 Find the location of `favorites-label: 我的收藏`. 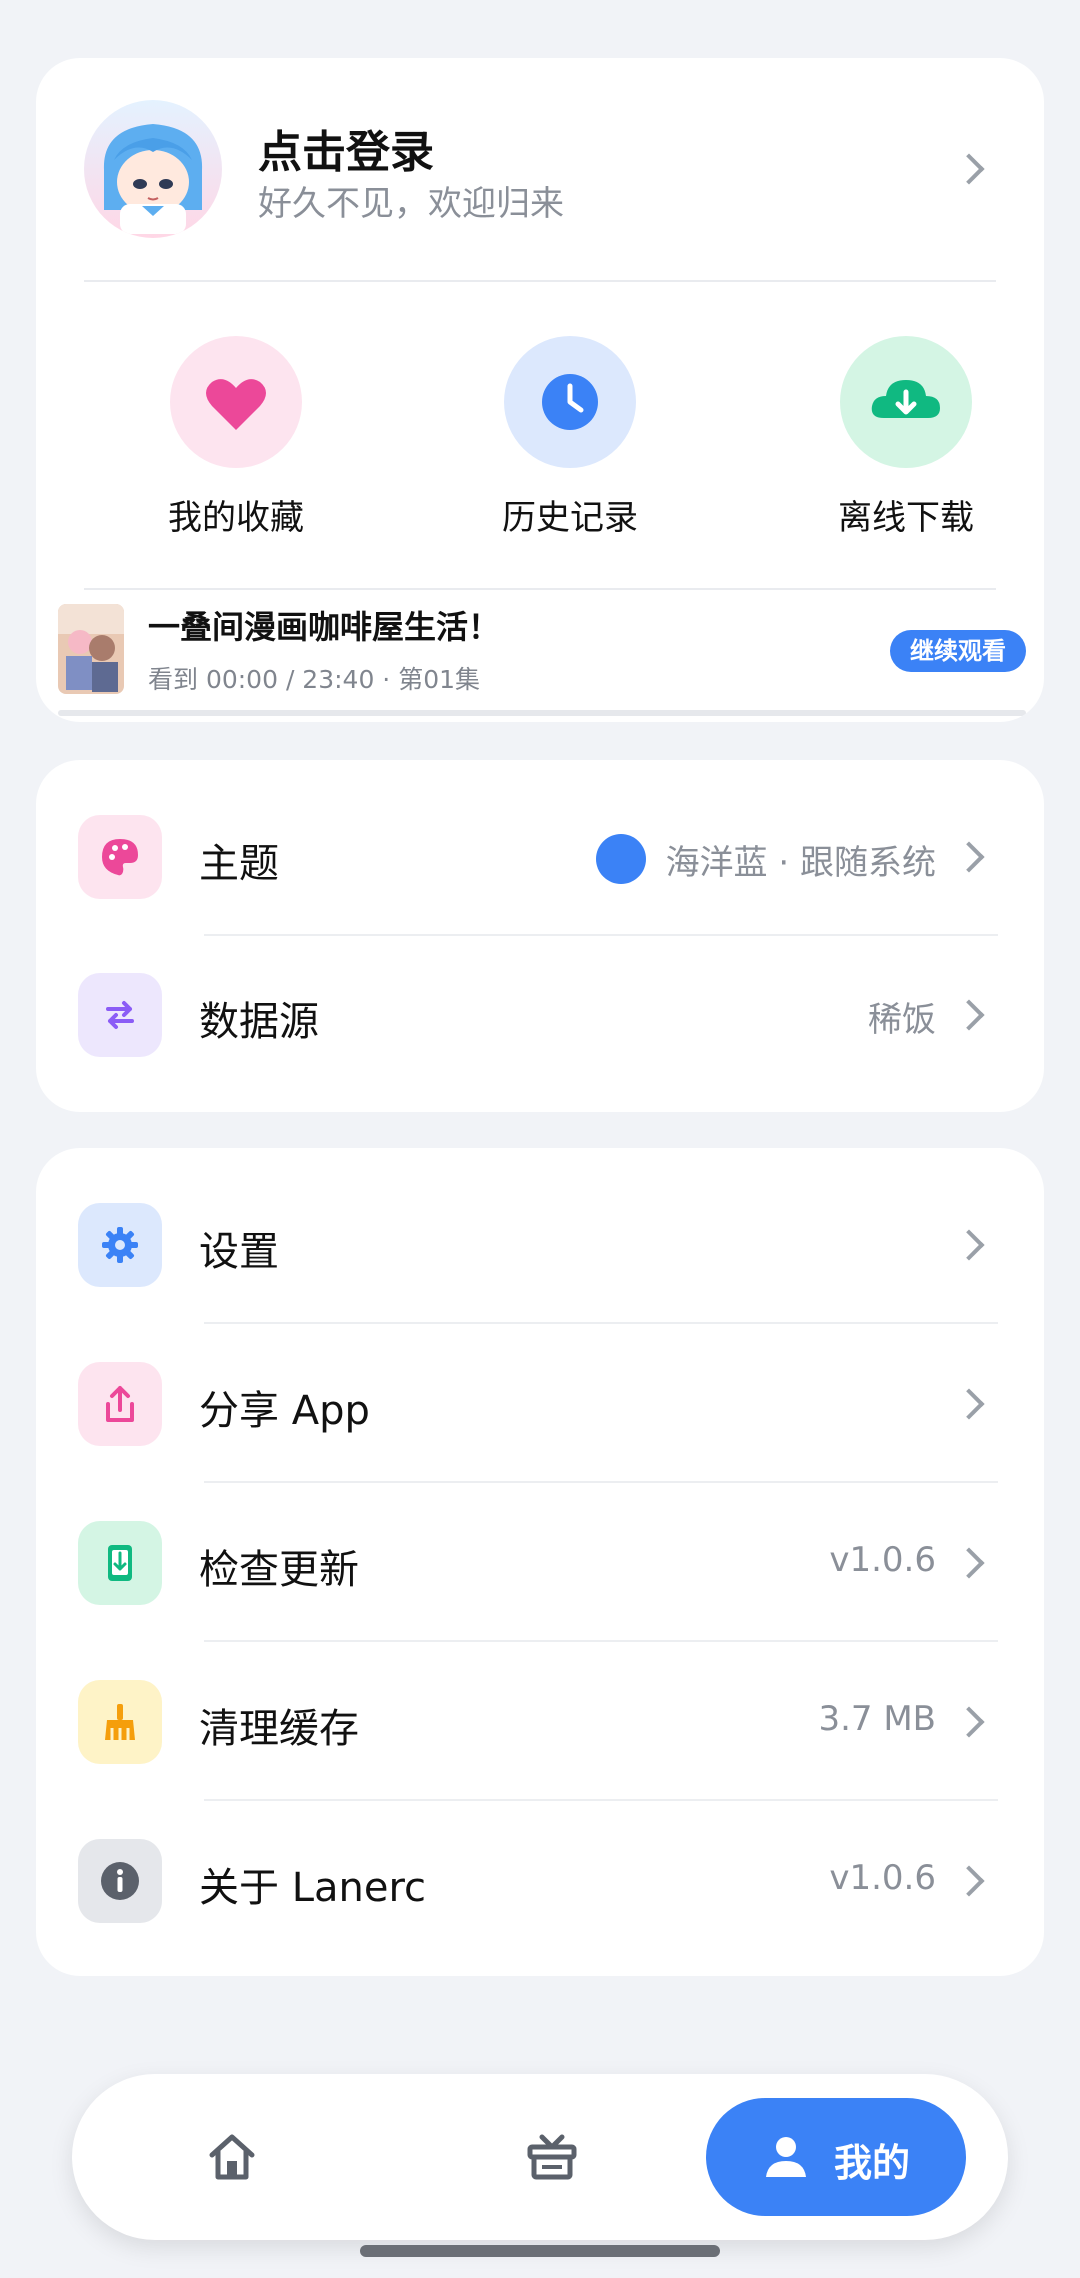

favorites-label: 我的收藏 is located at coordinates (236, 518).